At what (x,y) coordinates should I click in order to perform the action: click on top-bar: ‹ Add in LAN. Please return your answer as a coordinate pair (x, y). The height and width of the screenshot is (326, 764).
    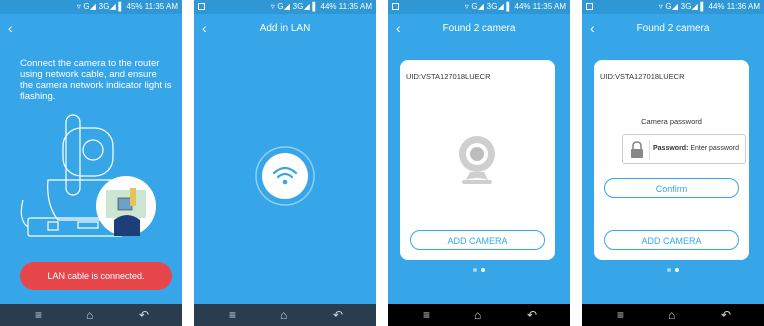
    Looking at the image, I should click on (285, 29).